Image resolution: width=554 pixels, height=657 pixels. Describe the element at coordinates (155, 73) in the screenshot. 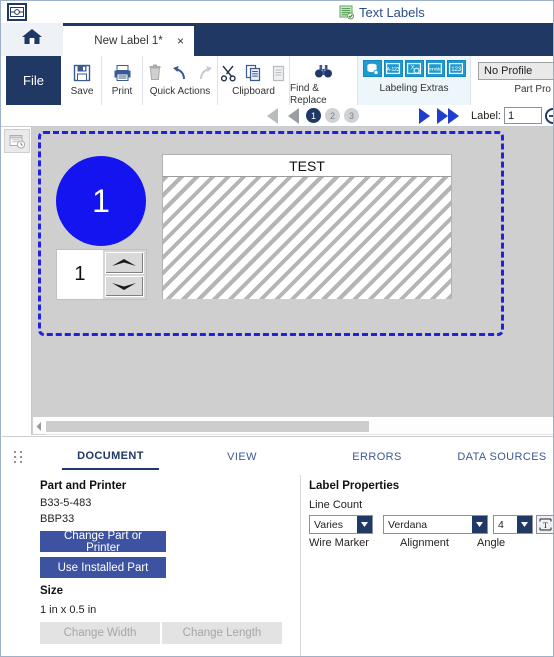

I see `delete-icon` at that location.